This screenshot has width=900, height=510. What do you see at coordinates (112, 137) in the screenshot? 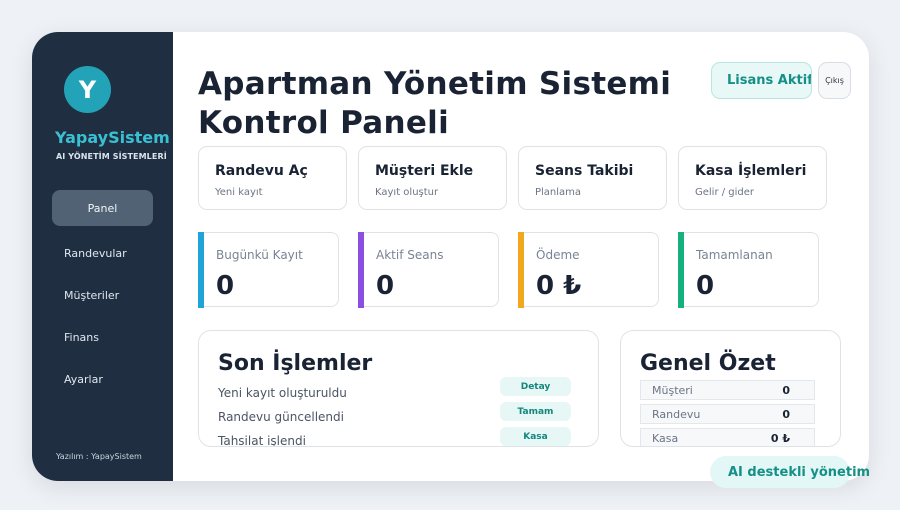
I see `brand-name: YapaySistem` at bounding box center [112, 137].